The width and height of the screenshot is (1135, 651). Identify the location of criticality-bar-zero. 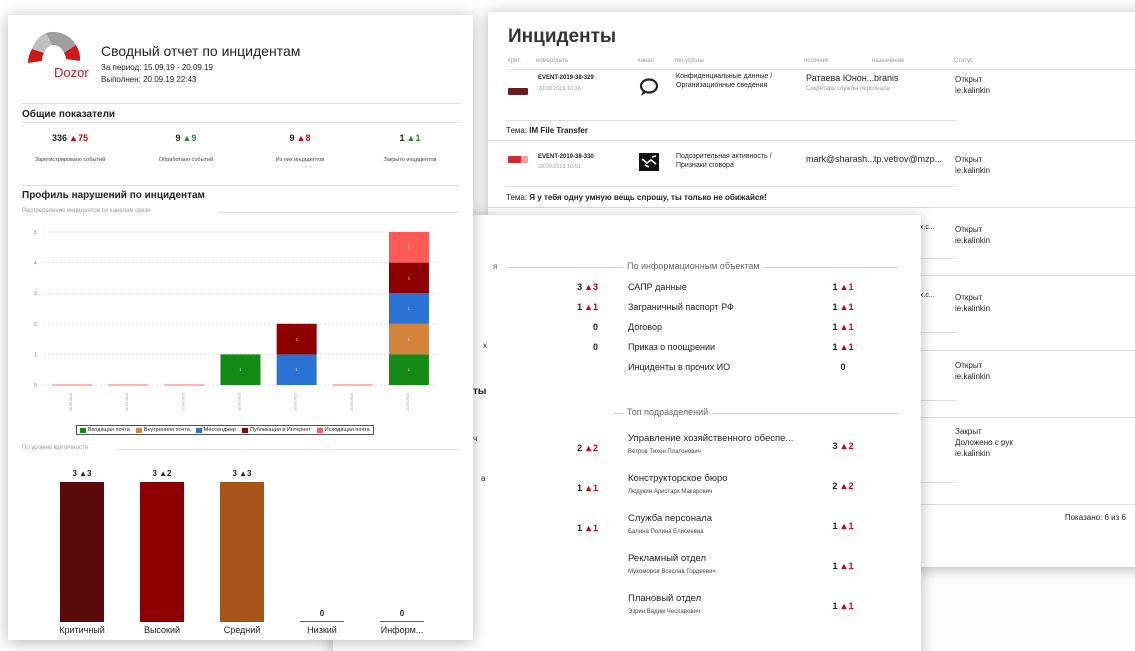
(402, 621).